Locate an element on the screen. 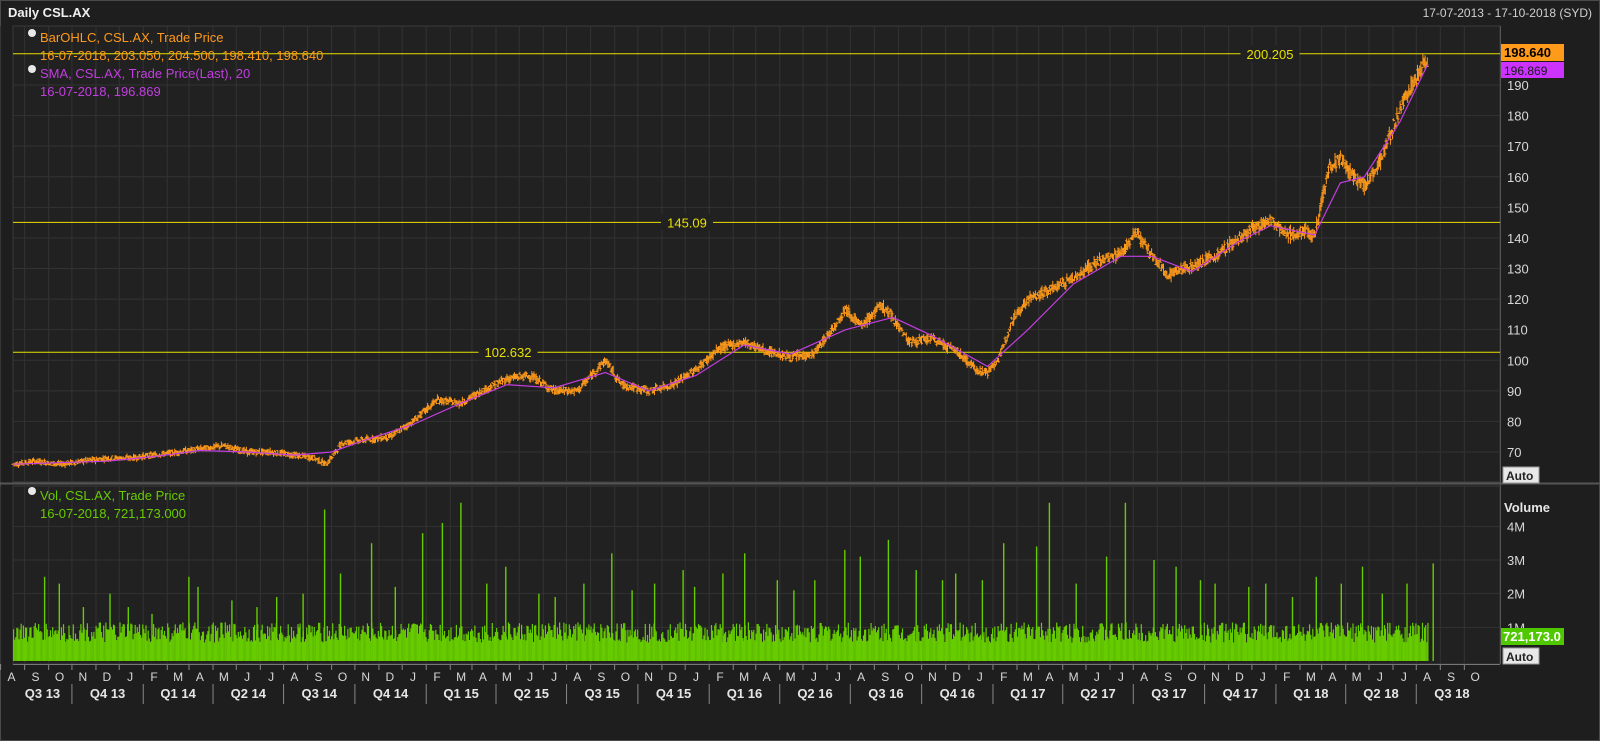 This screenshot has width=1600, height=741. sma-legend-icon is located at coordinates (32, 69).